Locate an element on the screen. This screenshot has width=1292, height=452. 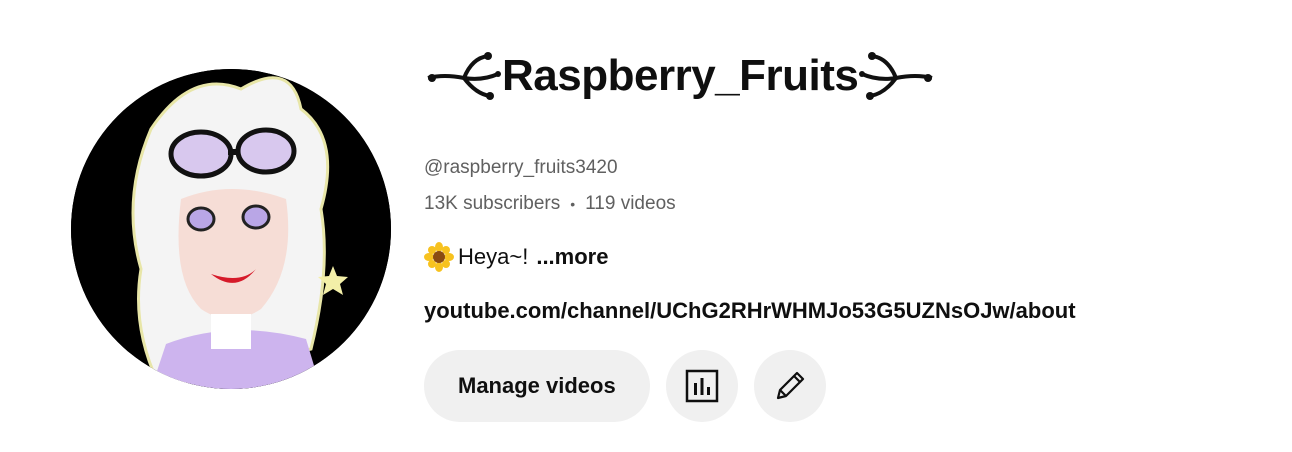
channel-description: Heya~! ...more is located at coordinates (516, 257).